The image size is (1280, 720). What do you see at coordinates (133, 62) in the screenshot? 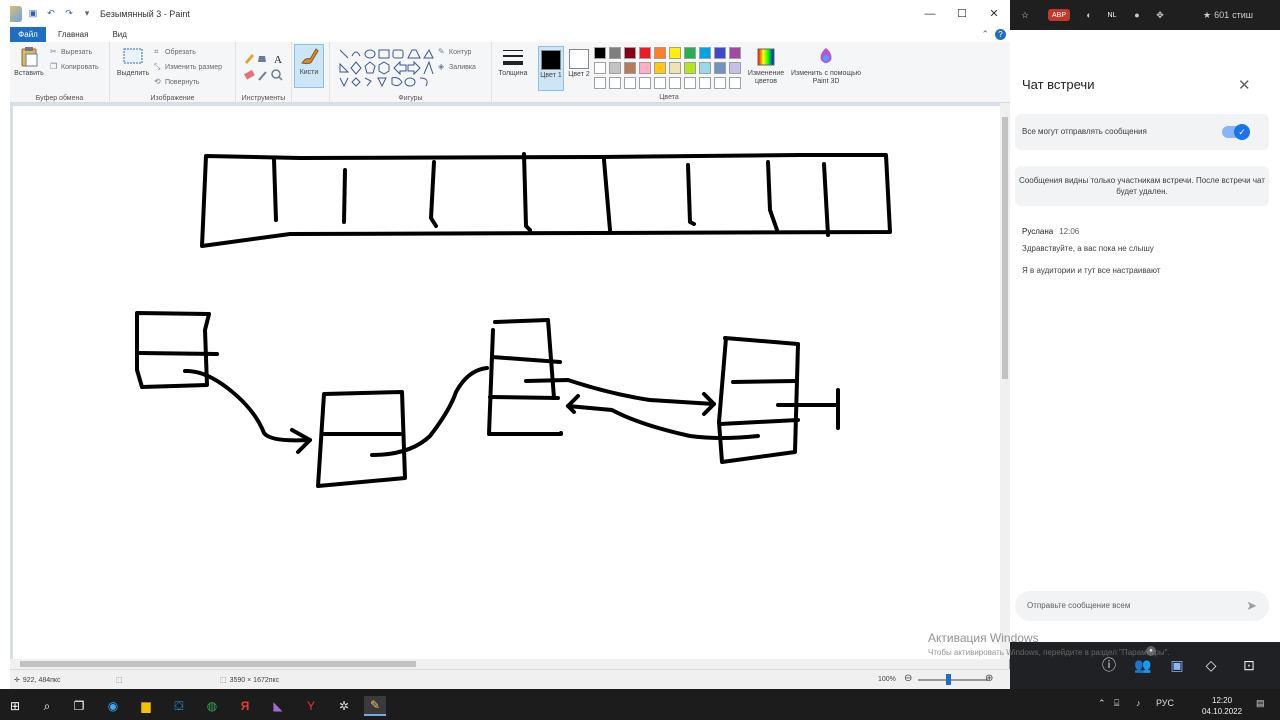
I see `select-button: Выделить` at bounding box center [133, 62].